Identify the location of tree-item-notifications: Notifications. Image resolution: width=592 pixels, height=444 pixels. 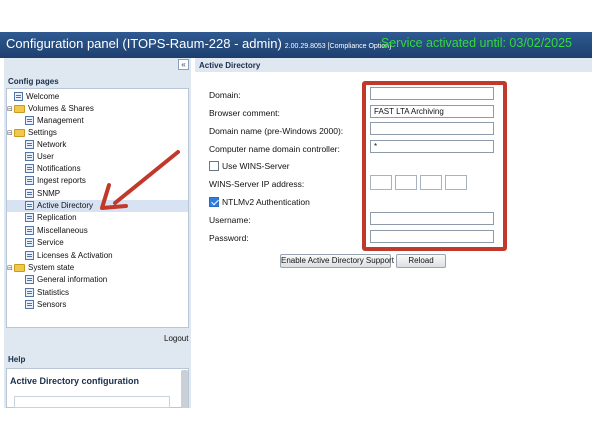
(53, 169).